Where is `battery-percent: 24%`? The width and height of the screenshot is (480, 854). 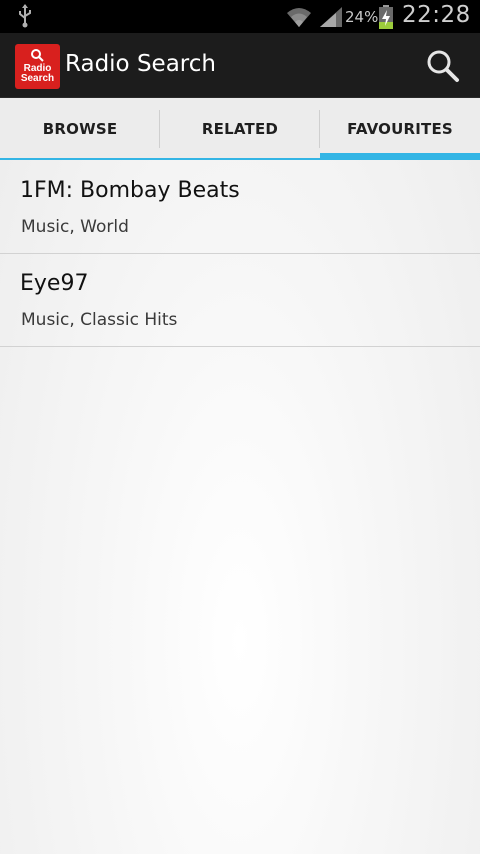 battery-percent: 24% is located at coordinates (362, 17).